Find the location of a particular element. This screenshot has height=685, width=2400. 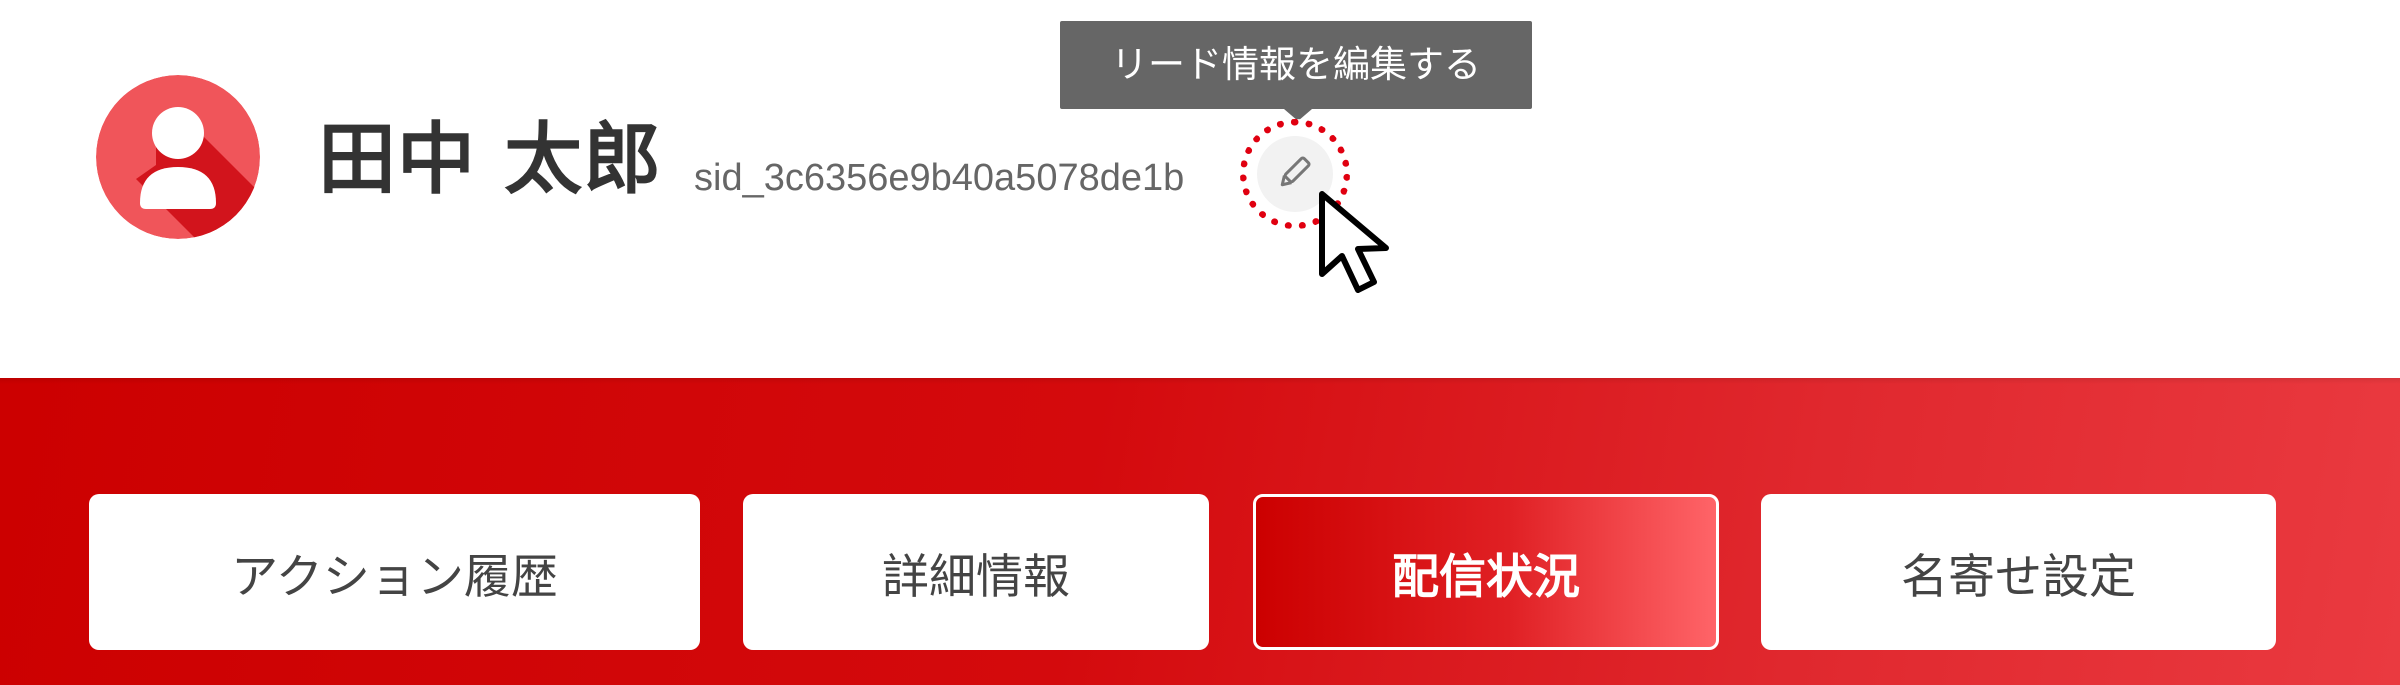

edit-tooltip: リード情報を編集する is located at coordinates (1296, 65).